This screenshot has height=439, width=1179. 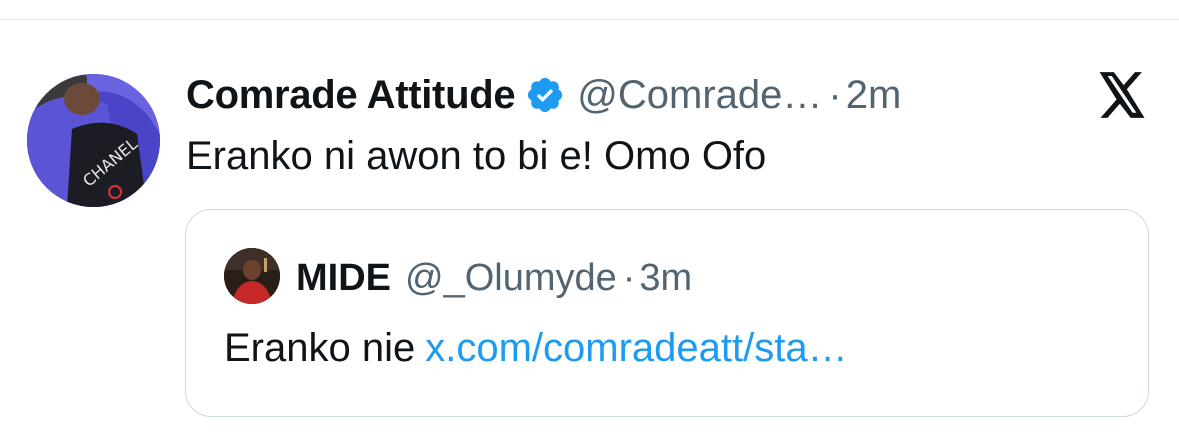 I want to click on quoted-tweet-timestamp: 3m, so click(x=665, y=278).